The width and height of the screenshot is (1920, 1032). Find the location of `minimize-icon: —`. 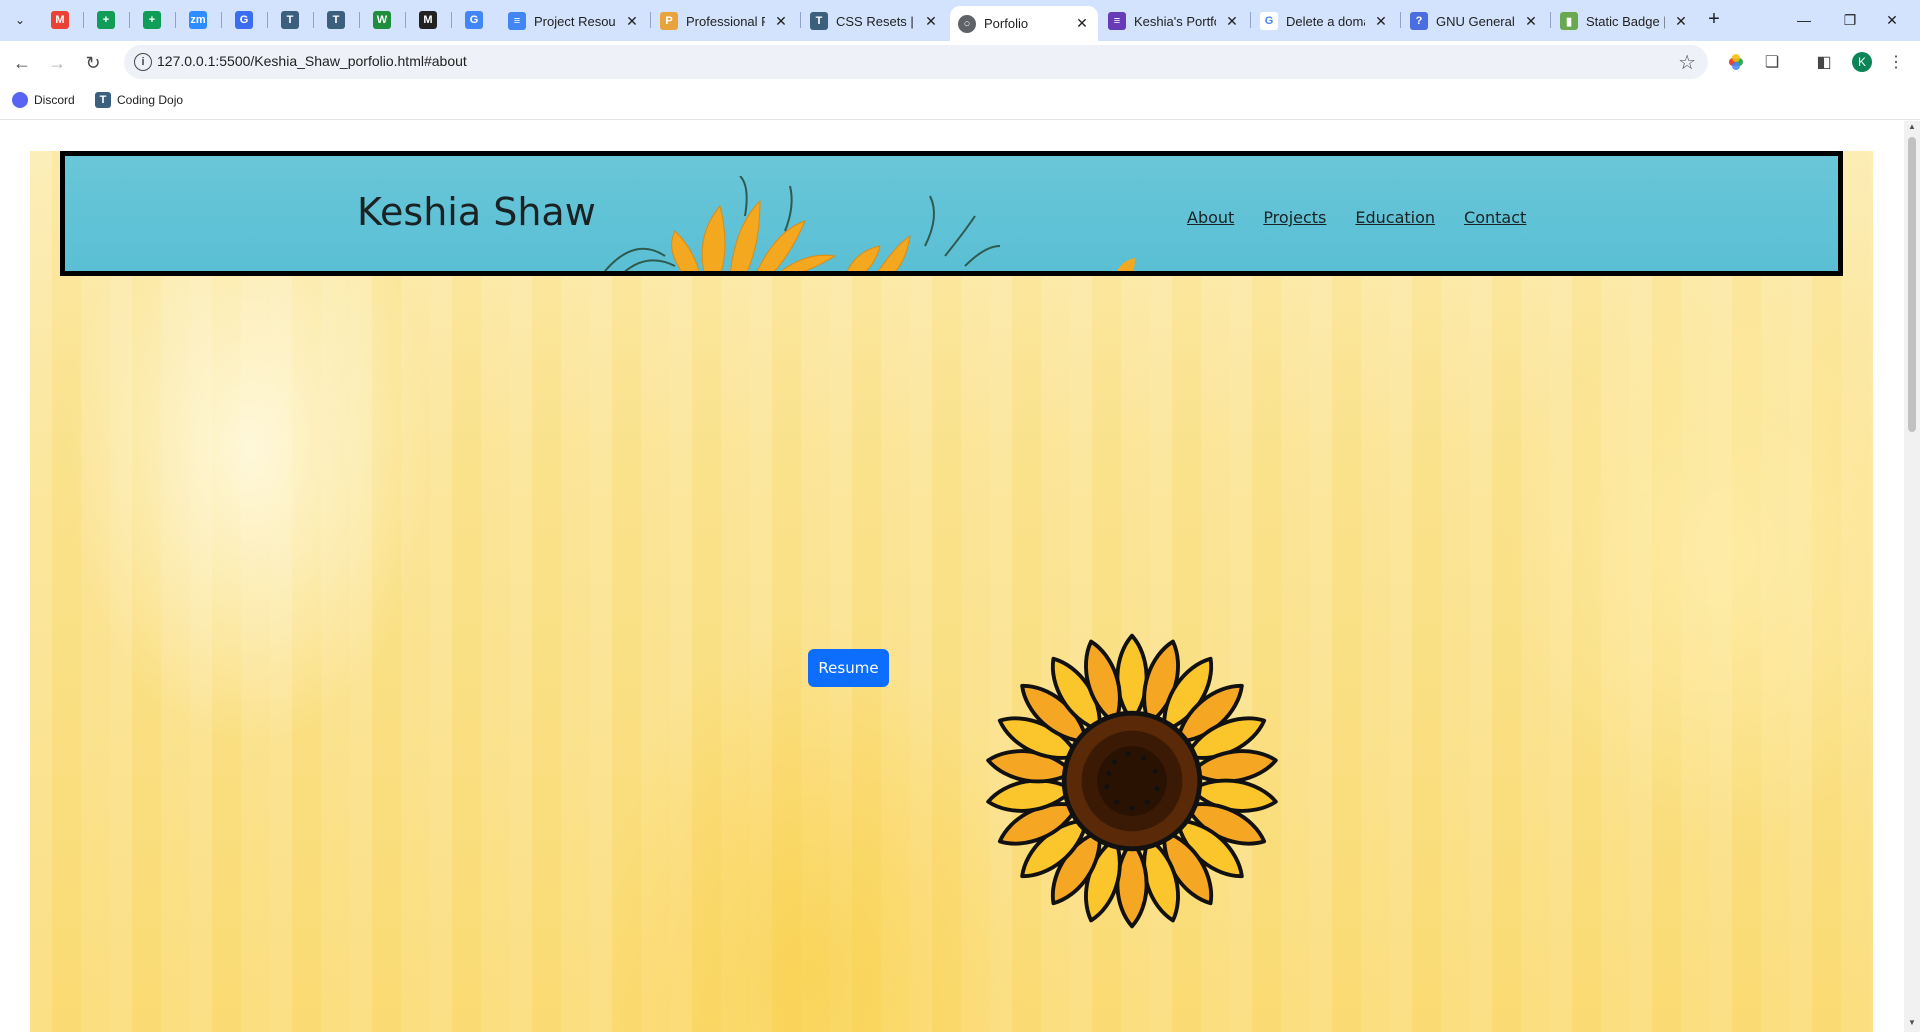

minimize-icon: — is located at coordinates (1804, 20).